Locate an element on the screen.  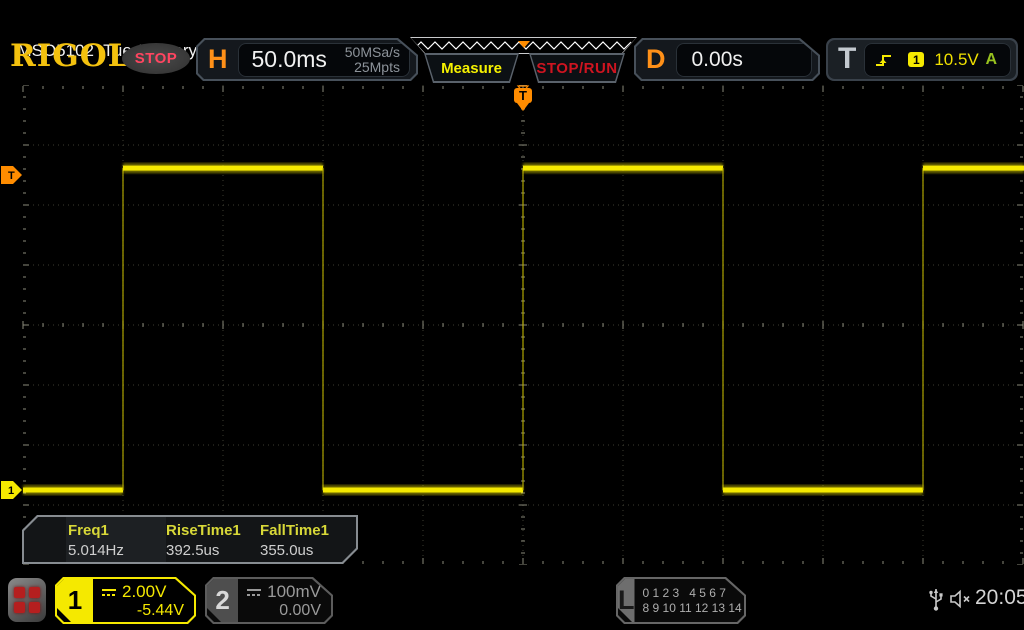
menu-grid-button is located at coordinates (27, 600).